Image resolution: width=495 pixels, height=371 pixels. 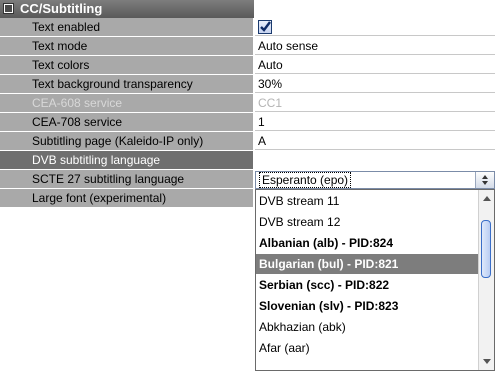 I want to click on row-label-cell: Text enabled, so click(x=127, y=27).